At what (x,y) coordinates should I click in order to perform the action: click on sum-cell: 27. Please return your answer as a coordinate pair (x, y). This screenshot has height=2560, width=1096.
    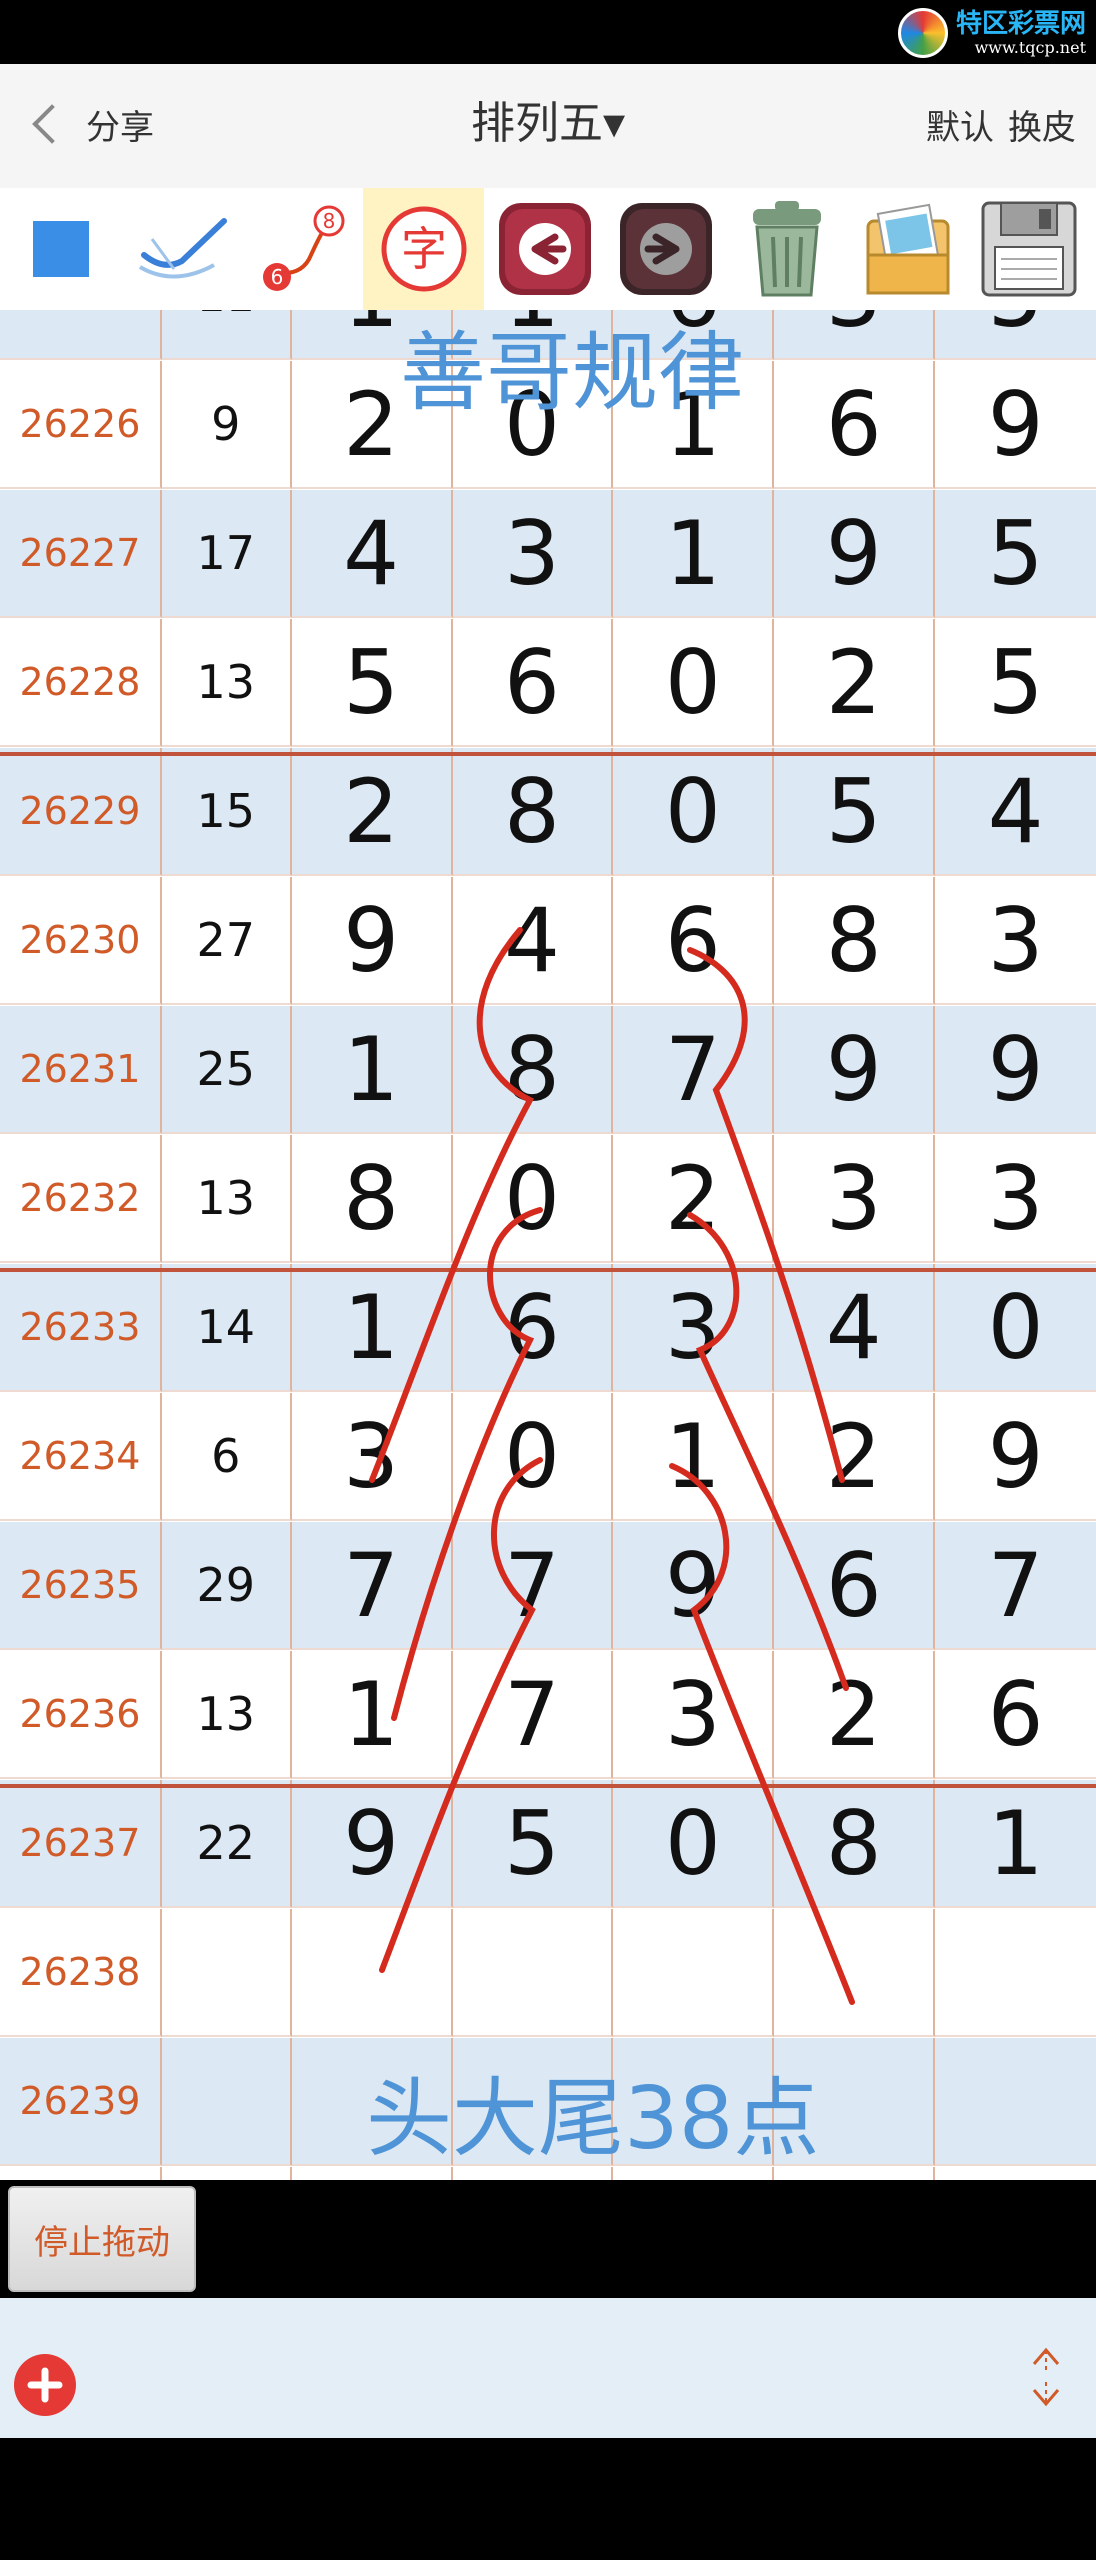
    Looking at the image, I should click on (226, 941).